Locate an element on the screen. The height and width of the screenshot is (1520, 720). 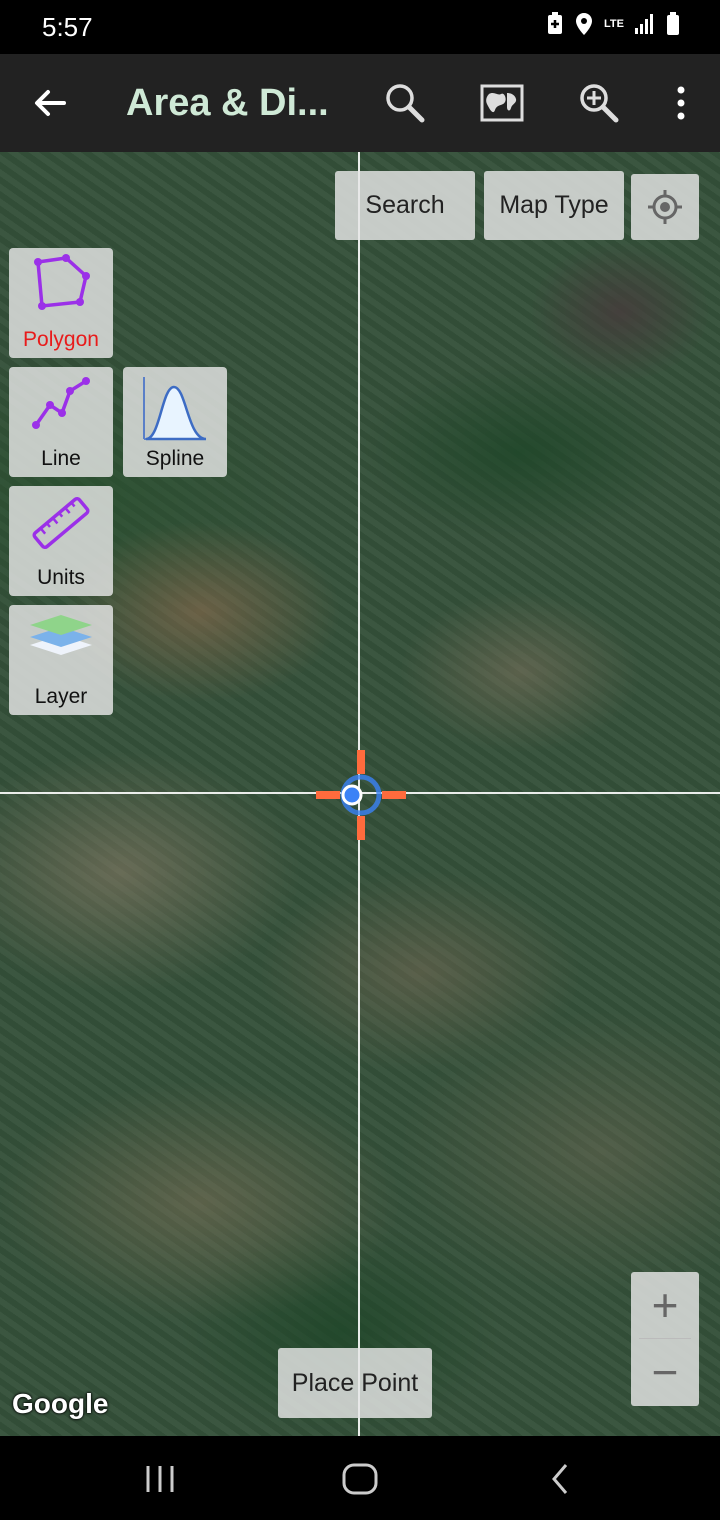
units-tool-label: Units is located at coordinates (61, 577).